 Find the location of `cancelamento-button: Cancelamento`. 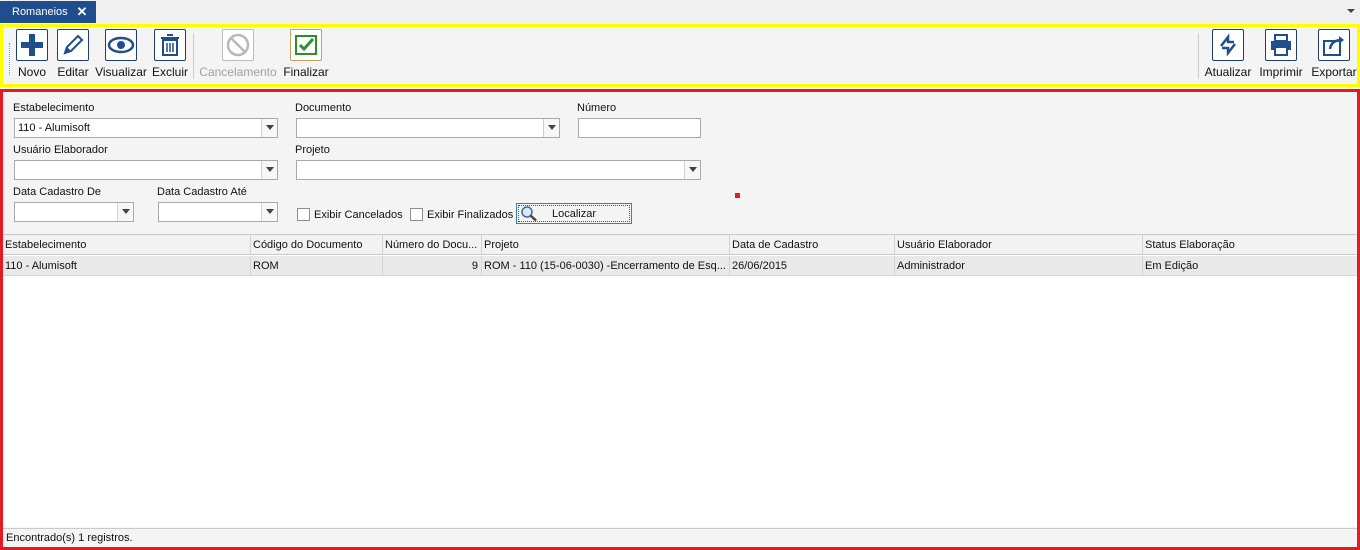

cancelamento-button: Cancelamento is located at coordinates (238, 56).